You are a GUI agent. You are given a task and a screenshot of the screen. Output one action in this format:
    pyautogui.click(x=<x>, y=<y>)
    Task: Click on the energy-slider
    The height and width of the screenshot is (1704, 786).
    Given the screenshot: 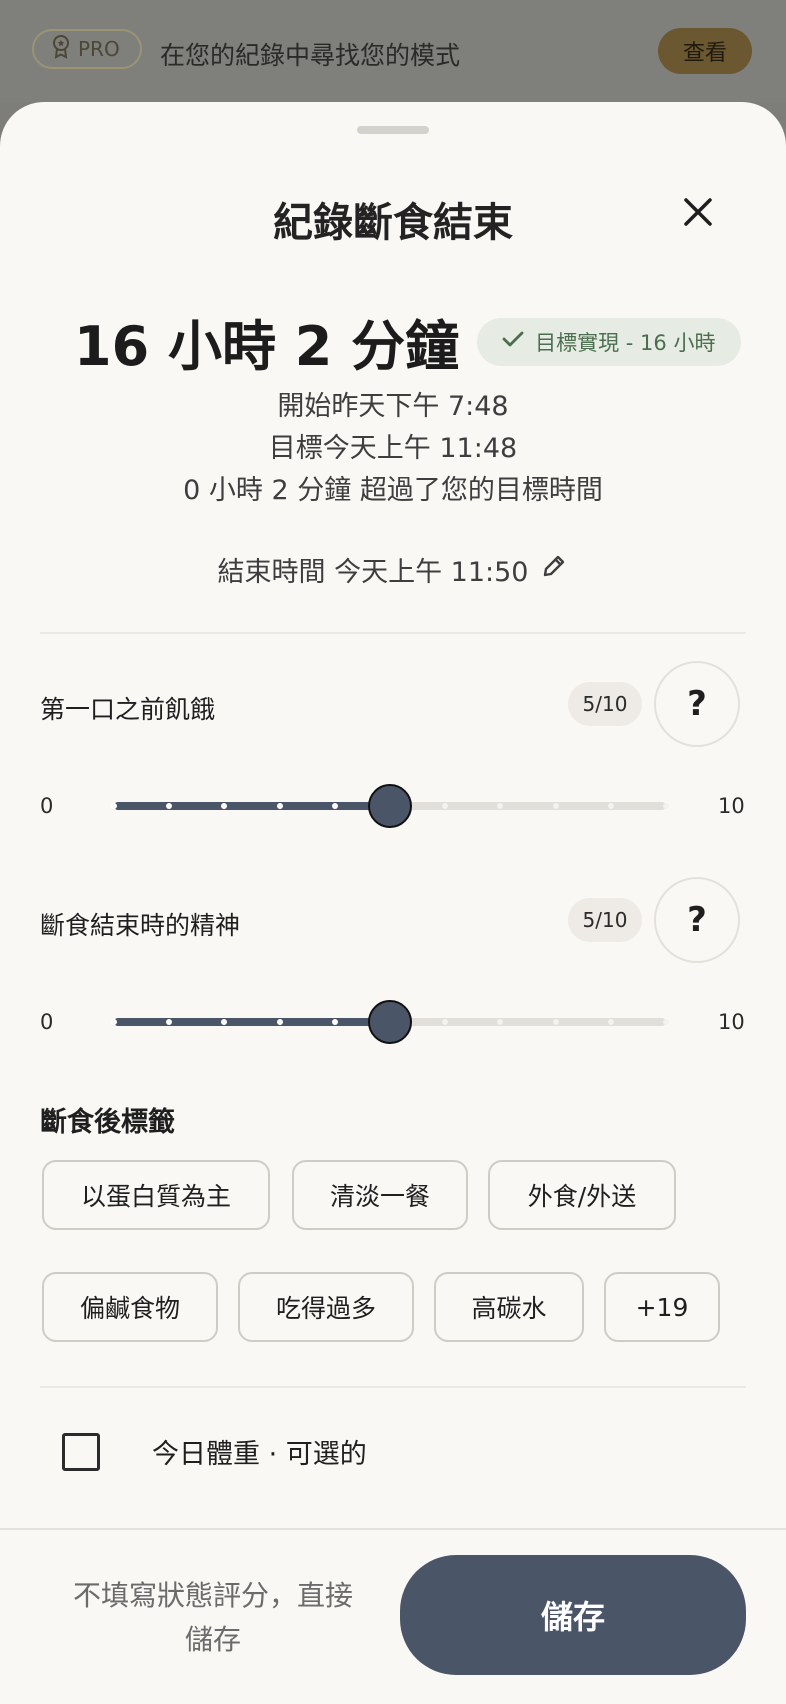 What is the action you would take?
    pyautogui.click(x=390, y=1022)
    